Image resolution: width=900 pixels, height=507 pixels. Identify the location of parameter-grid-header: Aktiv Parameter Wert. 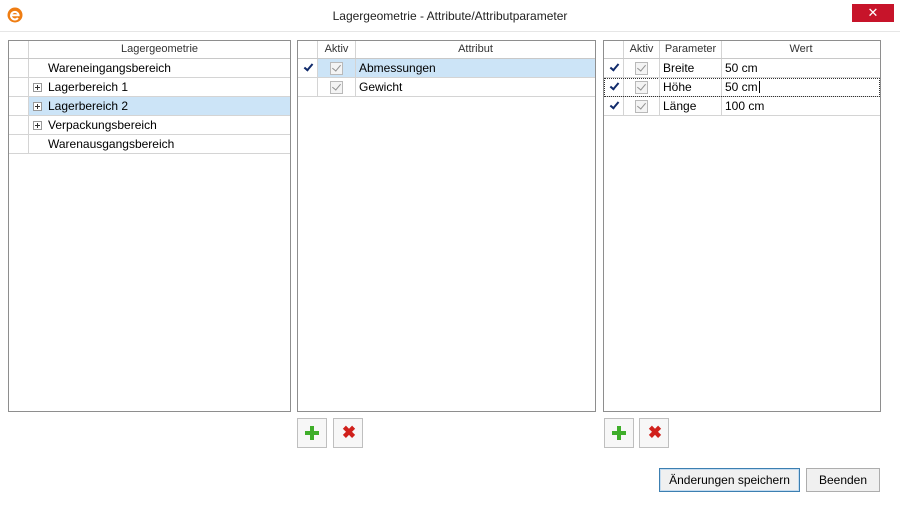
(742, 50).